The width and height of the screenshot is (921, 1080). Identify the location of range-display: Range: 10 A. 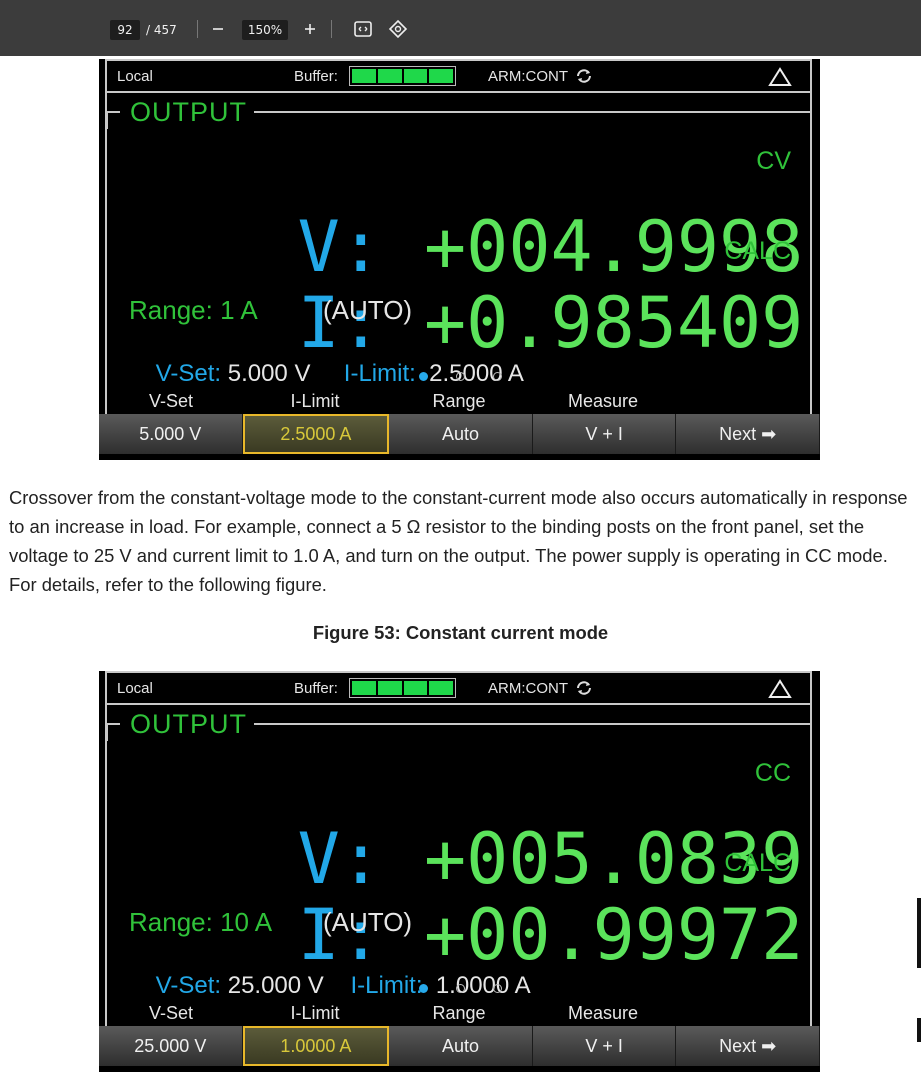
(201, 922).